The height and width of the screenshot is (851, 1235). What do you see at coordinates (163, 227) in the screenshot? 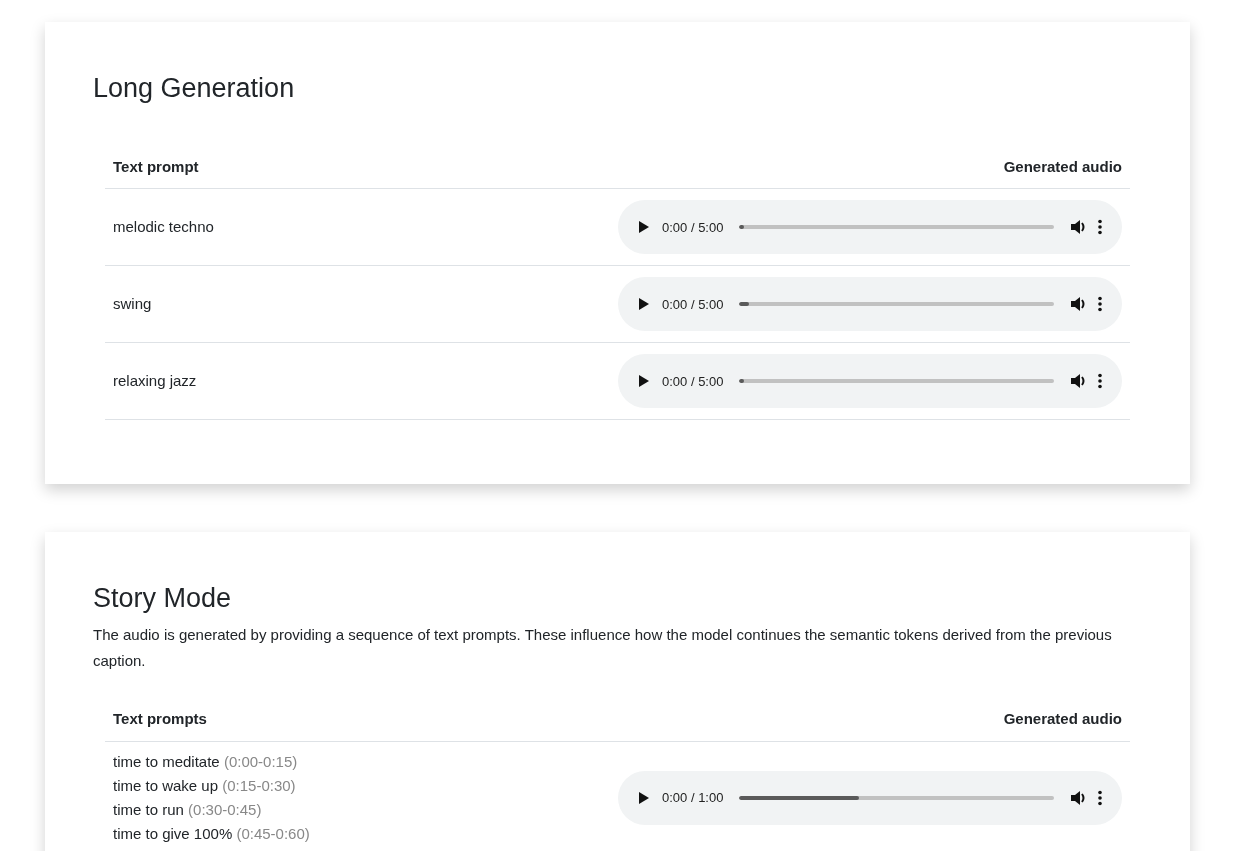
I see `prompt-text: melodic techno` at bounding box center [163, 227].